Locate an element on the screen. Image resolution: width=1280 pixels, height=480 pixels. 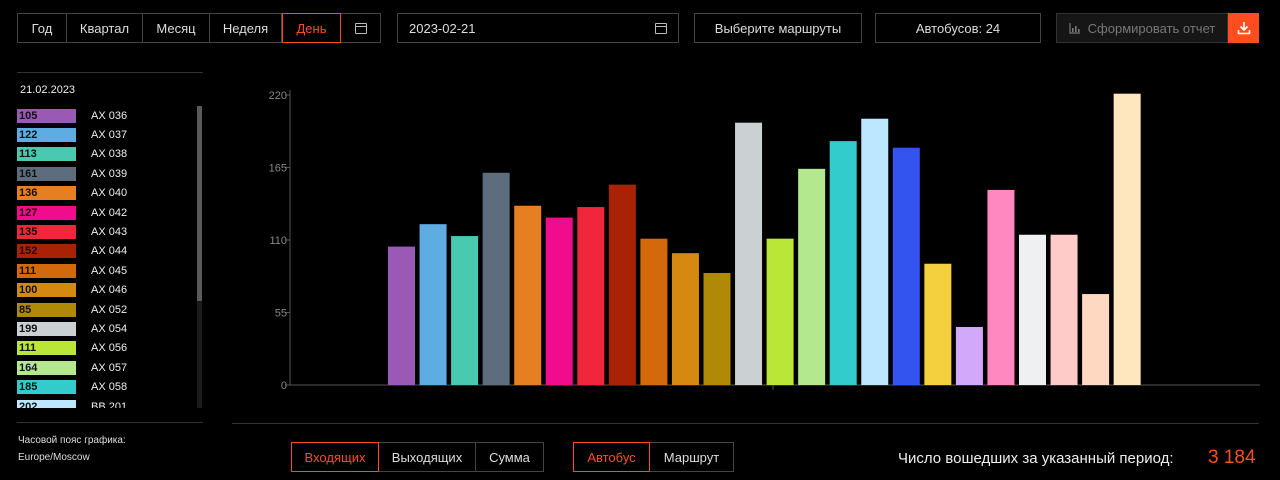
legend-item: 161 AX 039 is located at coordinates (107, 173).